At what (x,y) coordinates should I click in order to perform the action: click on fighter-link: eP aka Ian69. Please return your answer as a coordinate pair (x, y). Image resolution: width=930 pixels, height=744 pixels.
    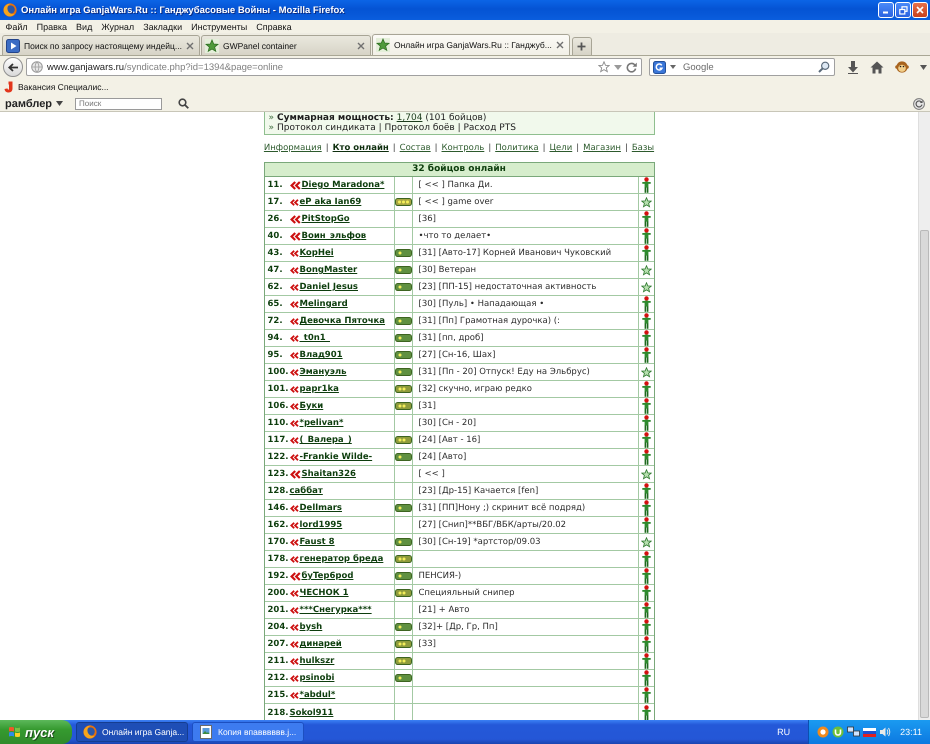
    Looking at the image, I should click on (331, 202).